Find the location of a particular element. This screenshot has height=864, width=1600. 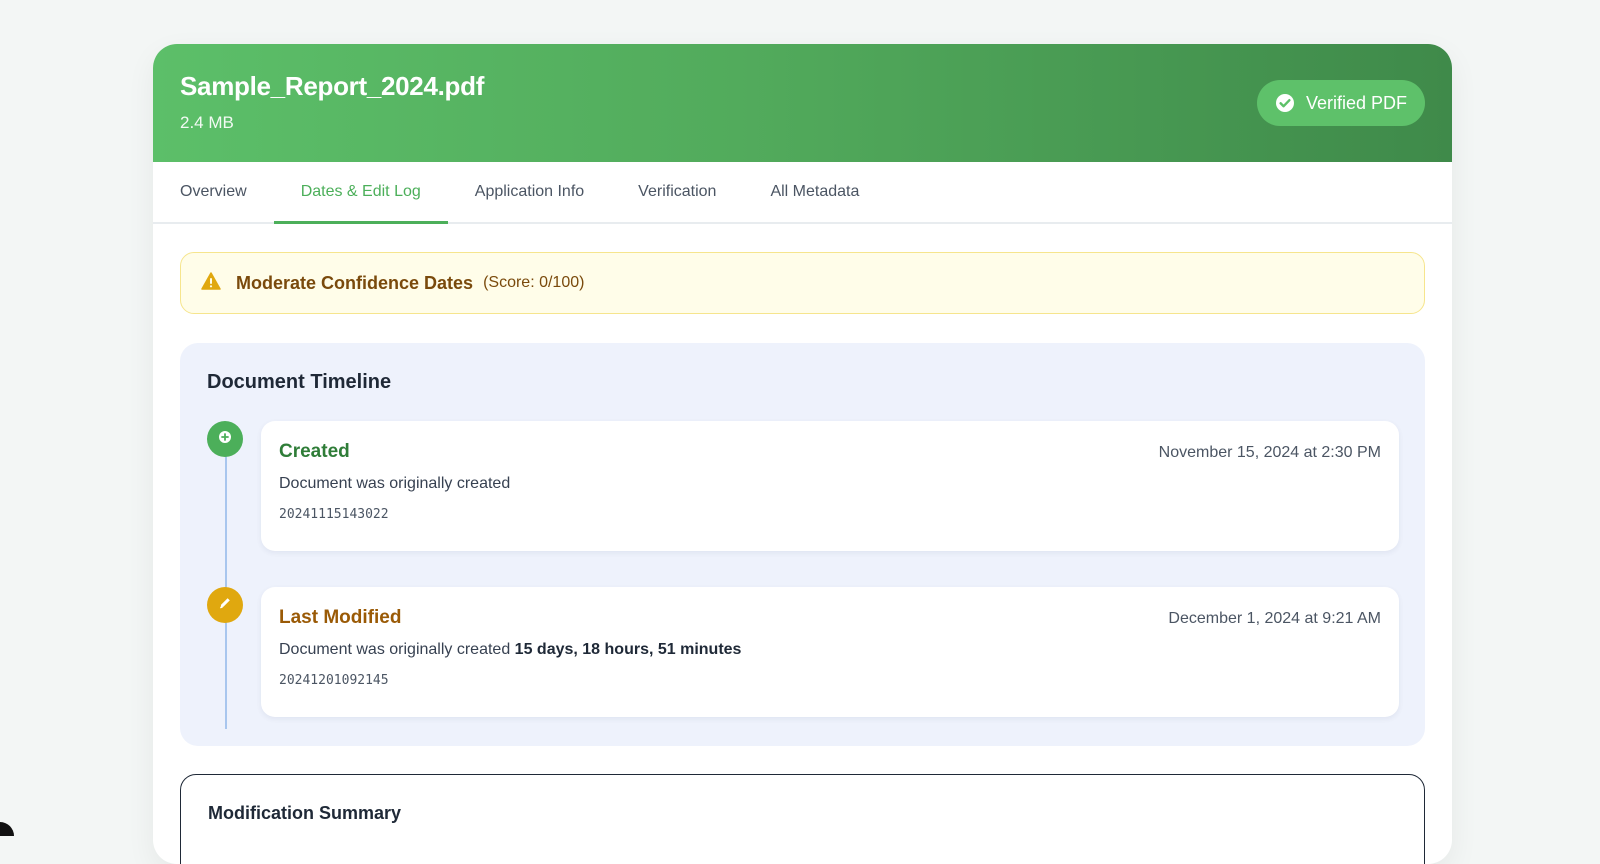

timeline-connector is located at coordinates (226, 583).